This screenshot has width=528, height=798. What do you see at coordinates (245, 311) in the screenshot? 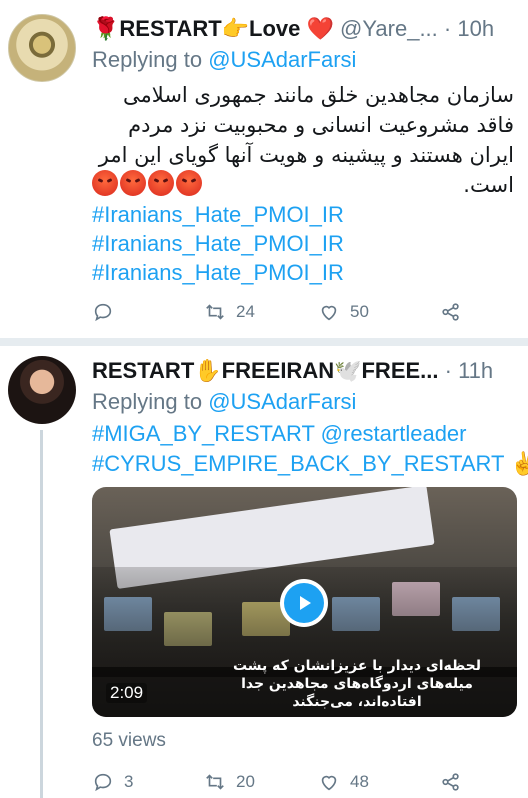
I see `retweet-count: 24` at bounding box center [245, 311].